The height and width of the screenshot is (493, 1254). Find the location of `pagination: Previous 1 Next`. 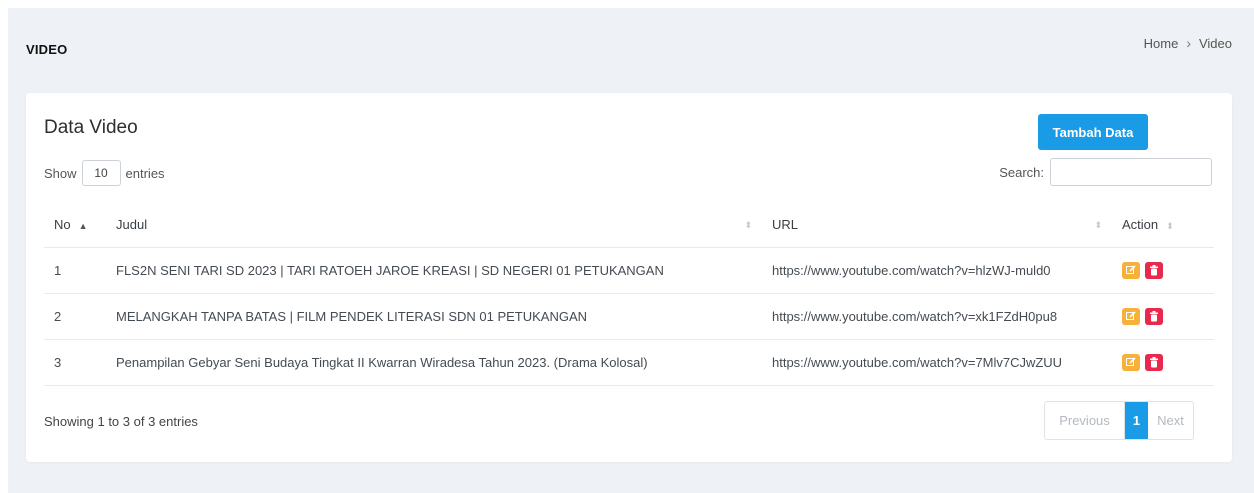

pagination: Previous 1 Next is located at coordinates (1119, 420).